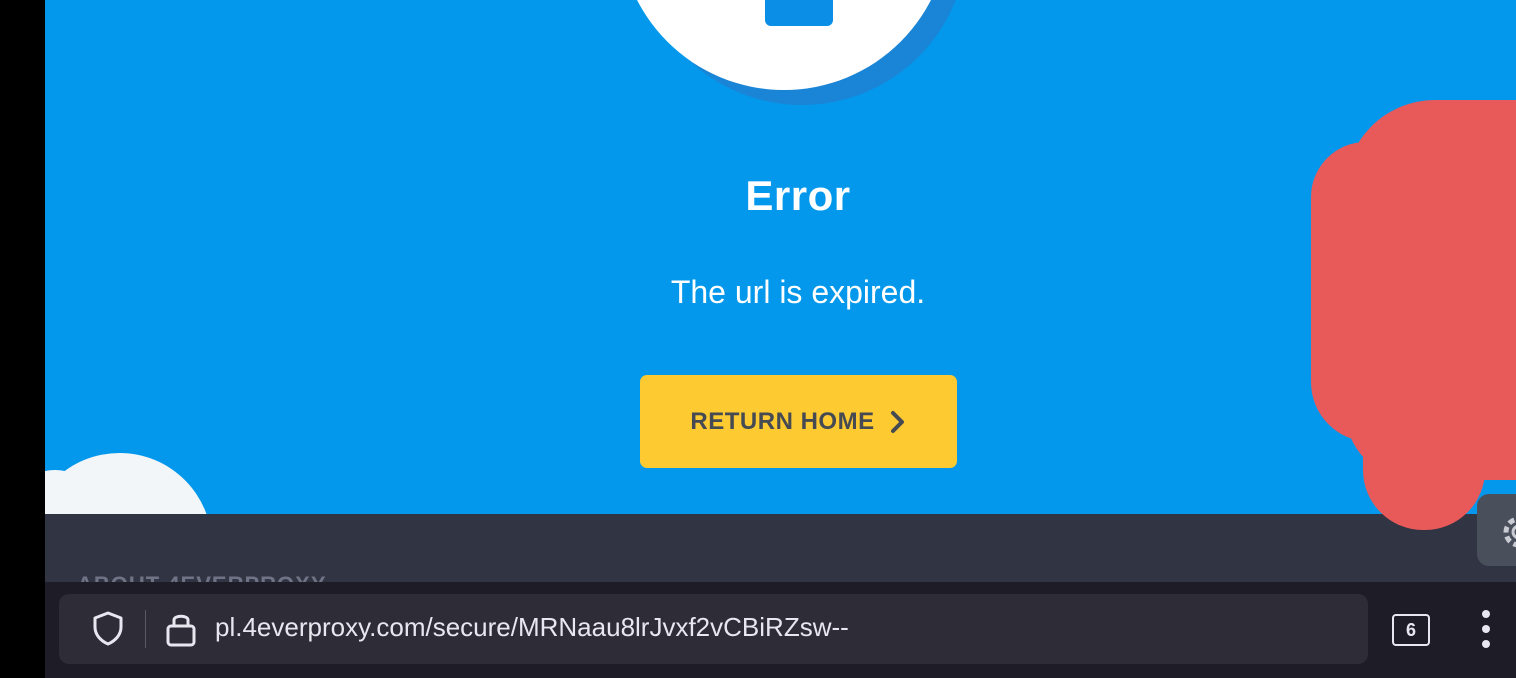  I want to click on lock-icon, so click(181, 629).